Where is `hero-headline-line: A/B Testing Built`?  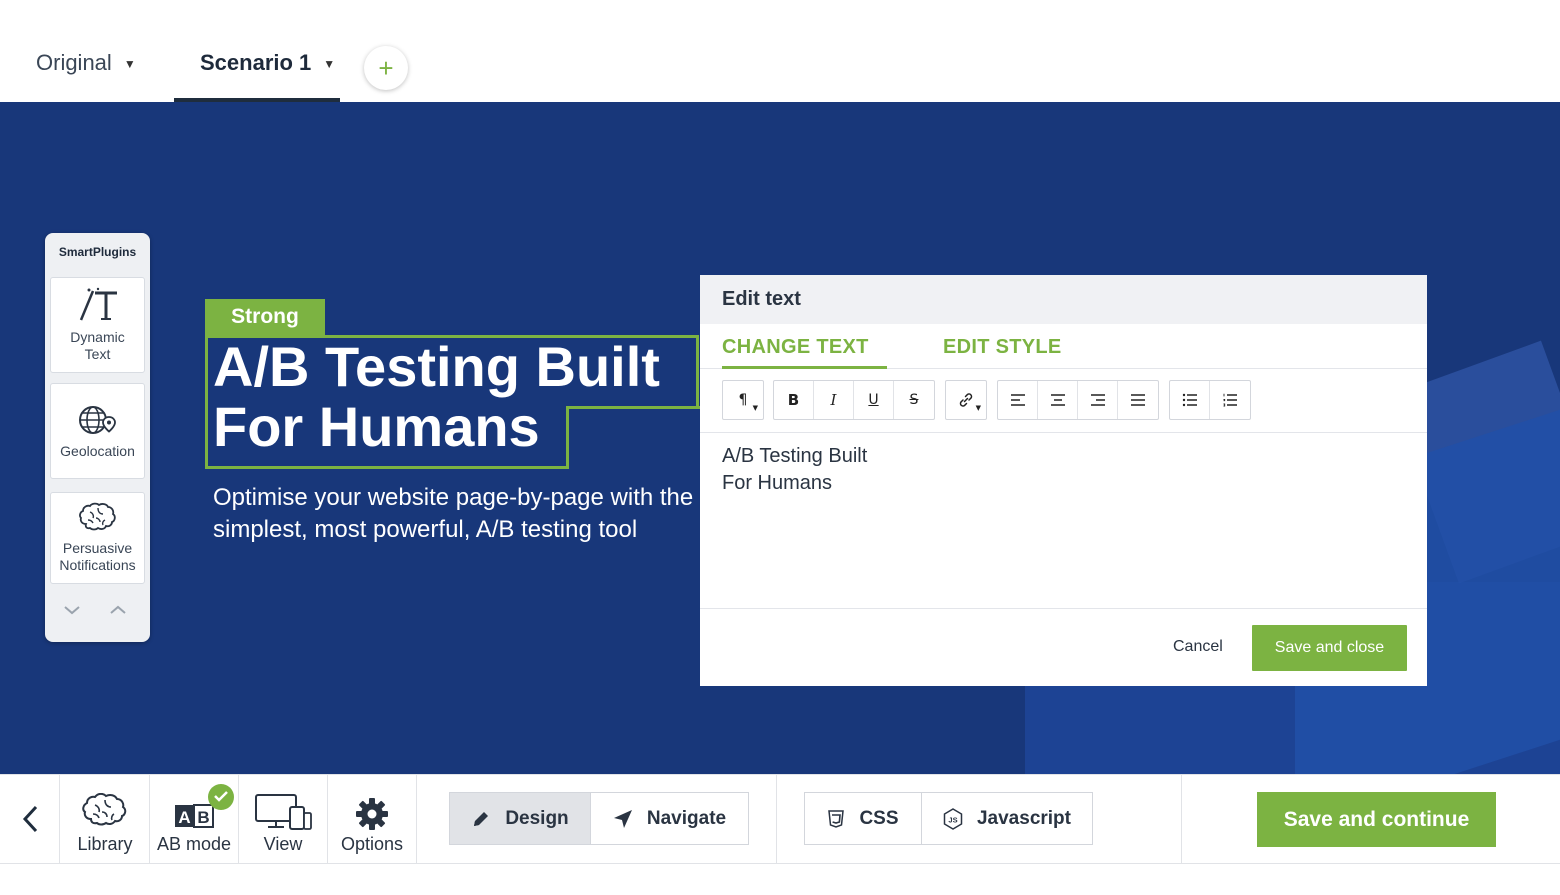
hero-headline-line: A/B Testing Built is located at coordinates (436, 366).